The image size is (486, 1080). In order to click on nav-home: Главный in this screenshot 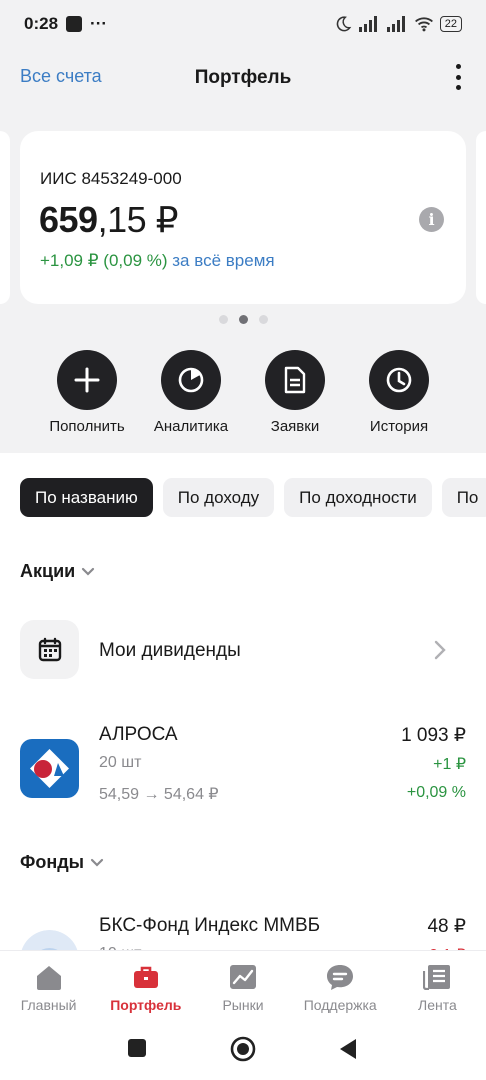, I will do `click(48, 985)`.